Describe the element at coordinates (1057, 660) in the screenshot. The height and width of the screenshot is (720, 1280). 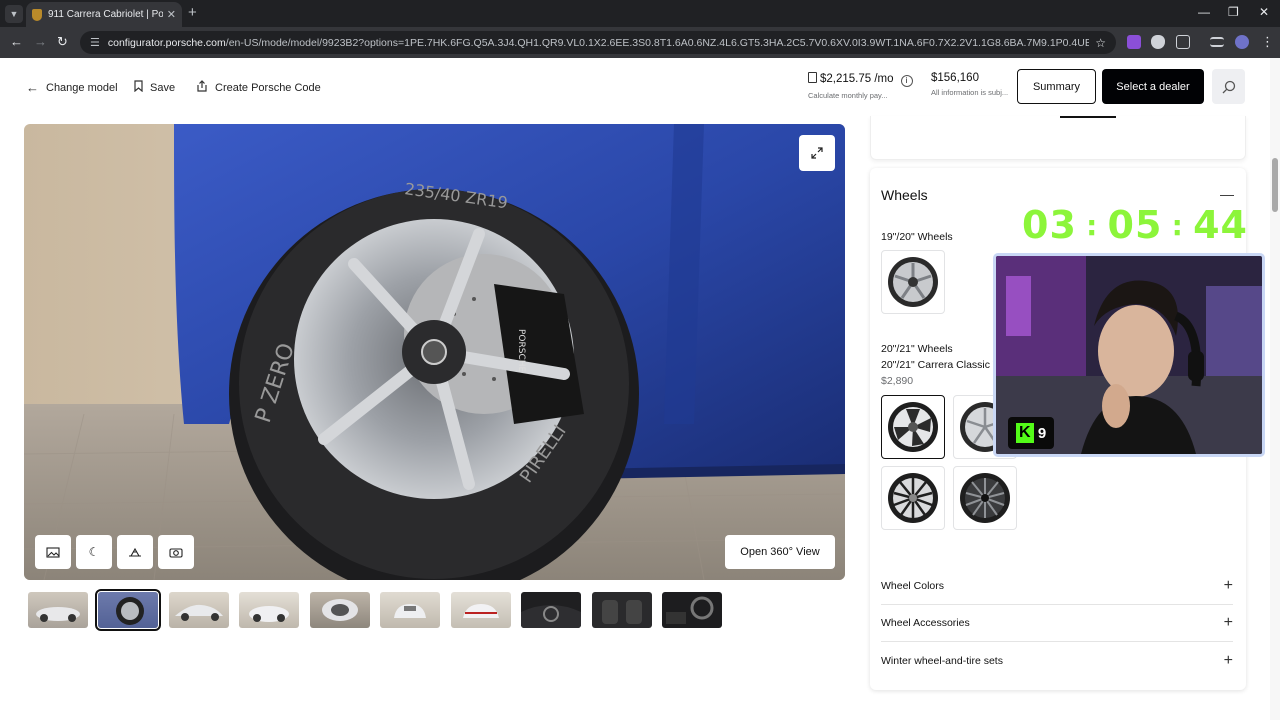
I see `winter-wheel-tire-sets-row: Winter wheel-and-tire sets +` at that location.